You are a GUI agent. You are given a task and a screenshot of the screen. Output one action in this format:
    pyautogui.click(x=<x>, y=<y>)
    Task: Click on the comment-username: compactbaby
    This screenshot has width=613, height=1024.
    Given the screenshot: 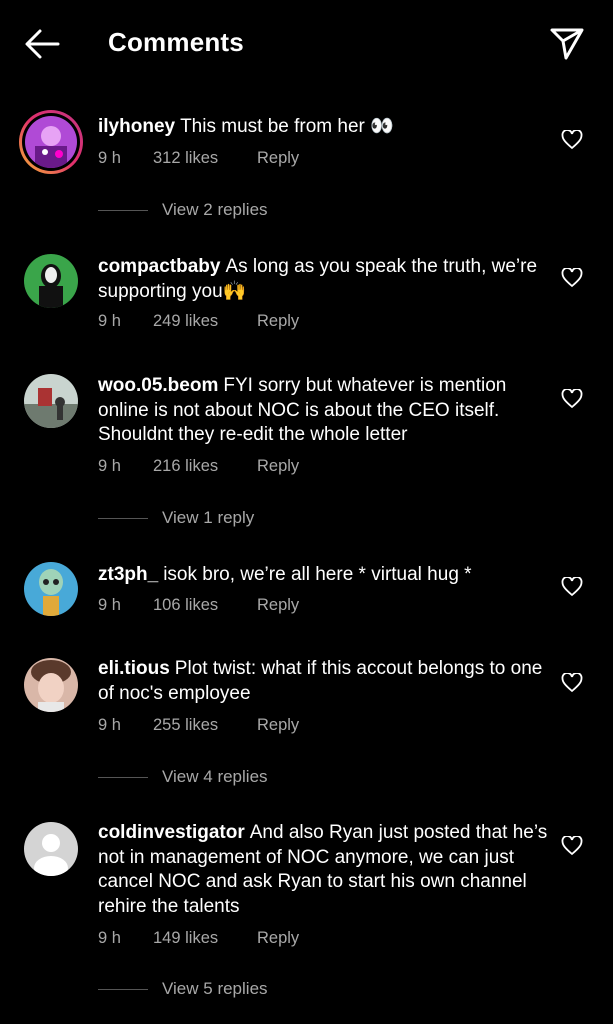 What is the action you would take?
    pyautogui.click(x=159, y=266)
    